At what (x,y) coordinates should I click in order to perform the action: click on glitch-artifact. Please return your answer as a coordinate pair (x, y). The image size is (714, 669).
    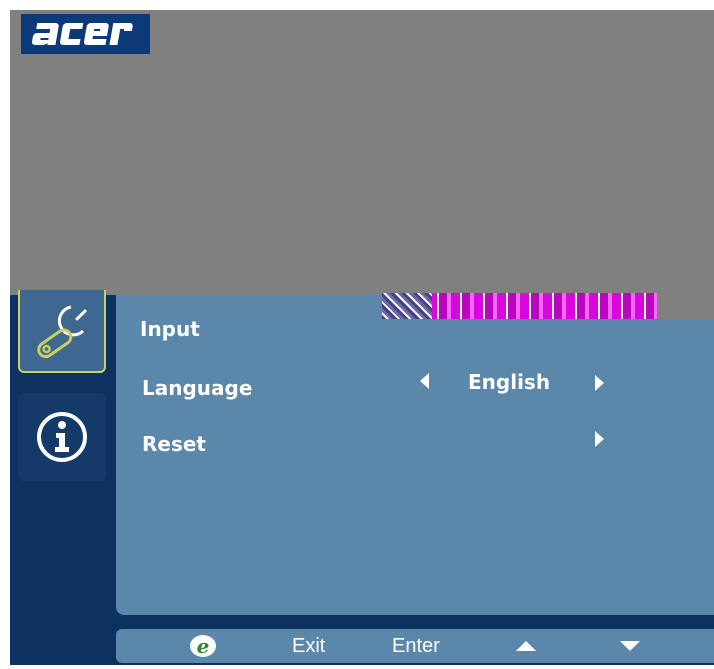
    Looking at the image, I should click on (519, 306).